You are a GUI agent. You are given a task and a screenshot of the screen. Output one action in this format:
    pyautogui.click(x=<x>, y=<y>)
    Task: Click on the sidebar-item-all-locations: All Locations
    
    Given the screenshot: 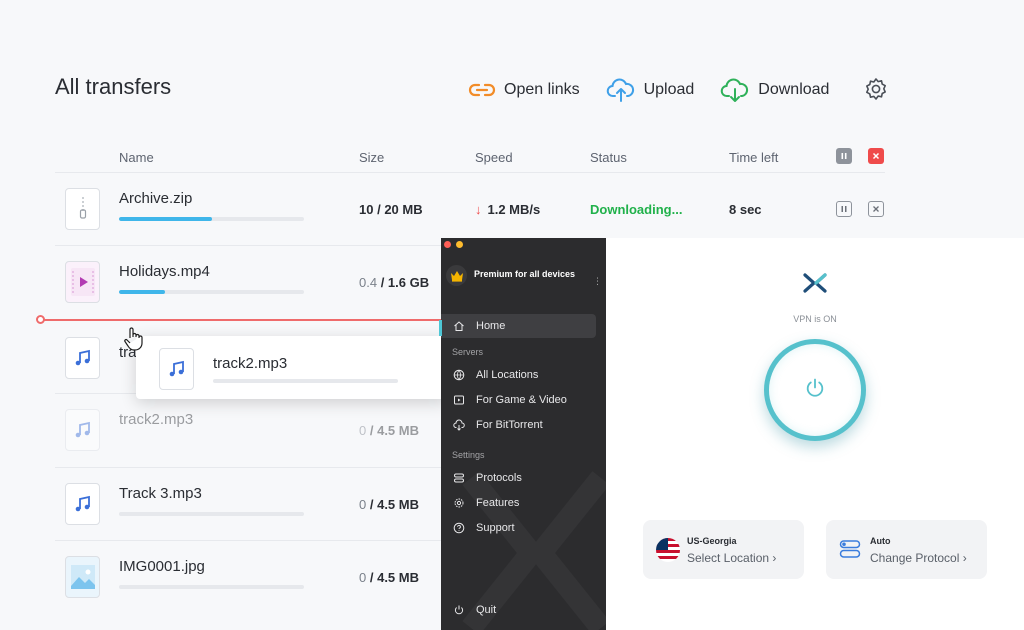 What is the action you would take?
    pyautogui.click(x=518, y=375)
    